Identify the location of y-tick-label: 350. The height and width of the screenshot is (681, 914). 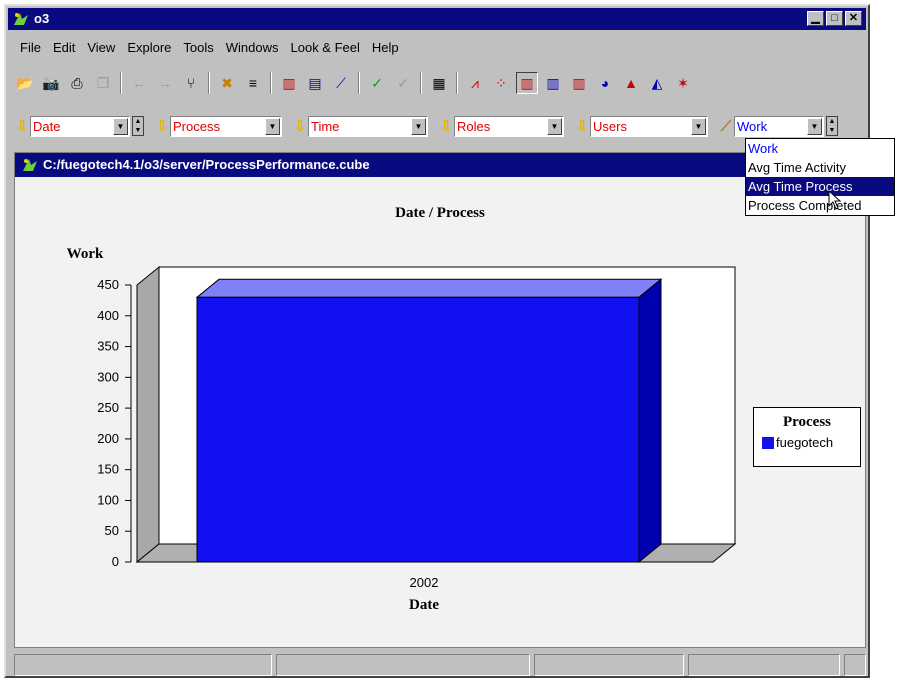
(108, 346).